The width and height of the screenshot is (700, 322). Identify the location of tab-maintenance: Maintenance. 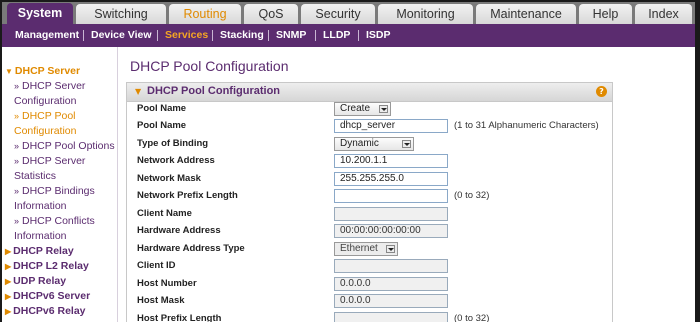
(526, 14).